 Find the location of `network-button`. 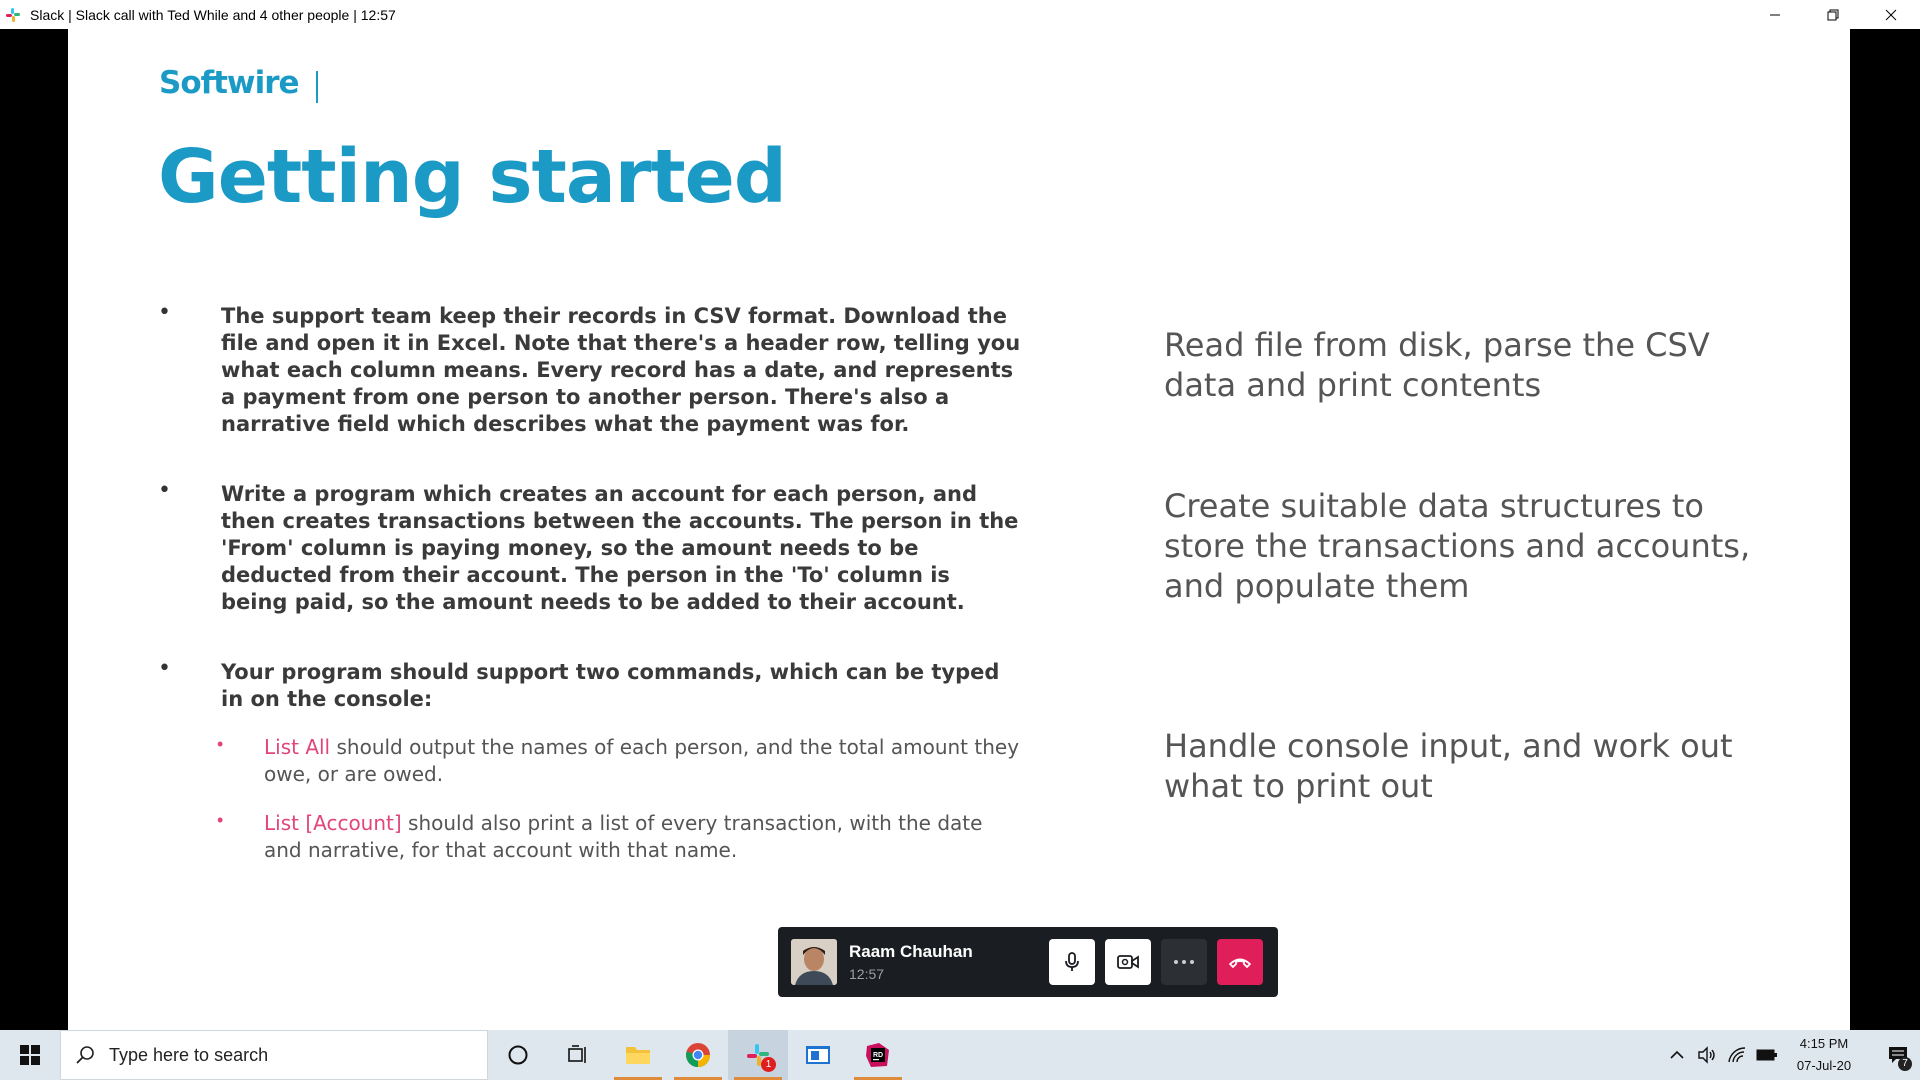

network-button is located at coordinates (1737, 1055).